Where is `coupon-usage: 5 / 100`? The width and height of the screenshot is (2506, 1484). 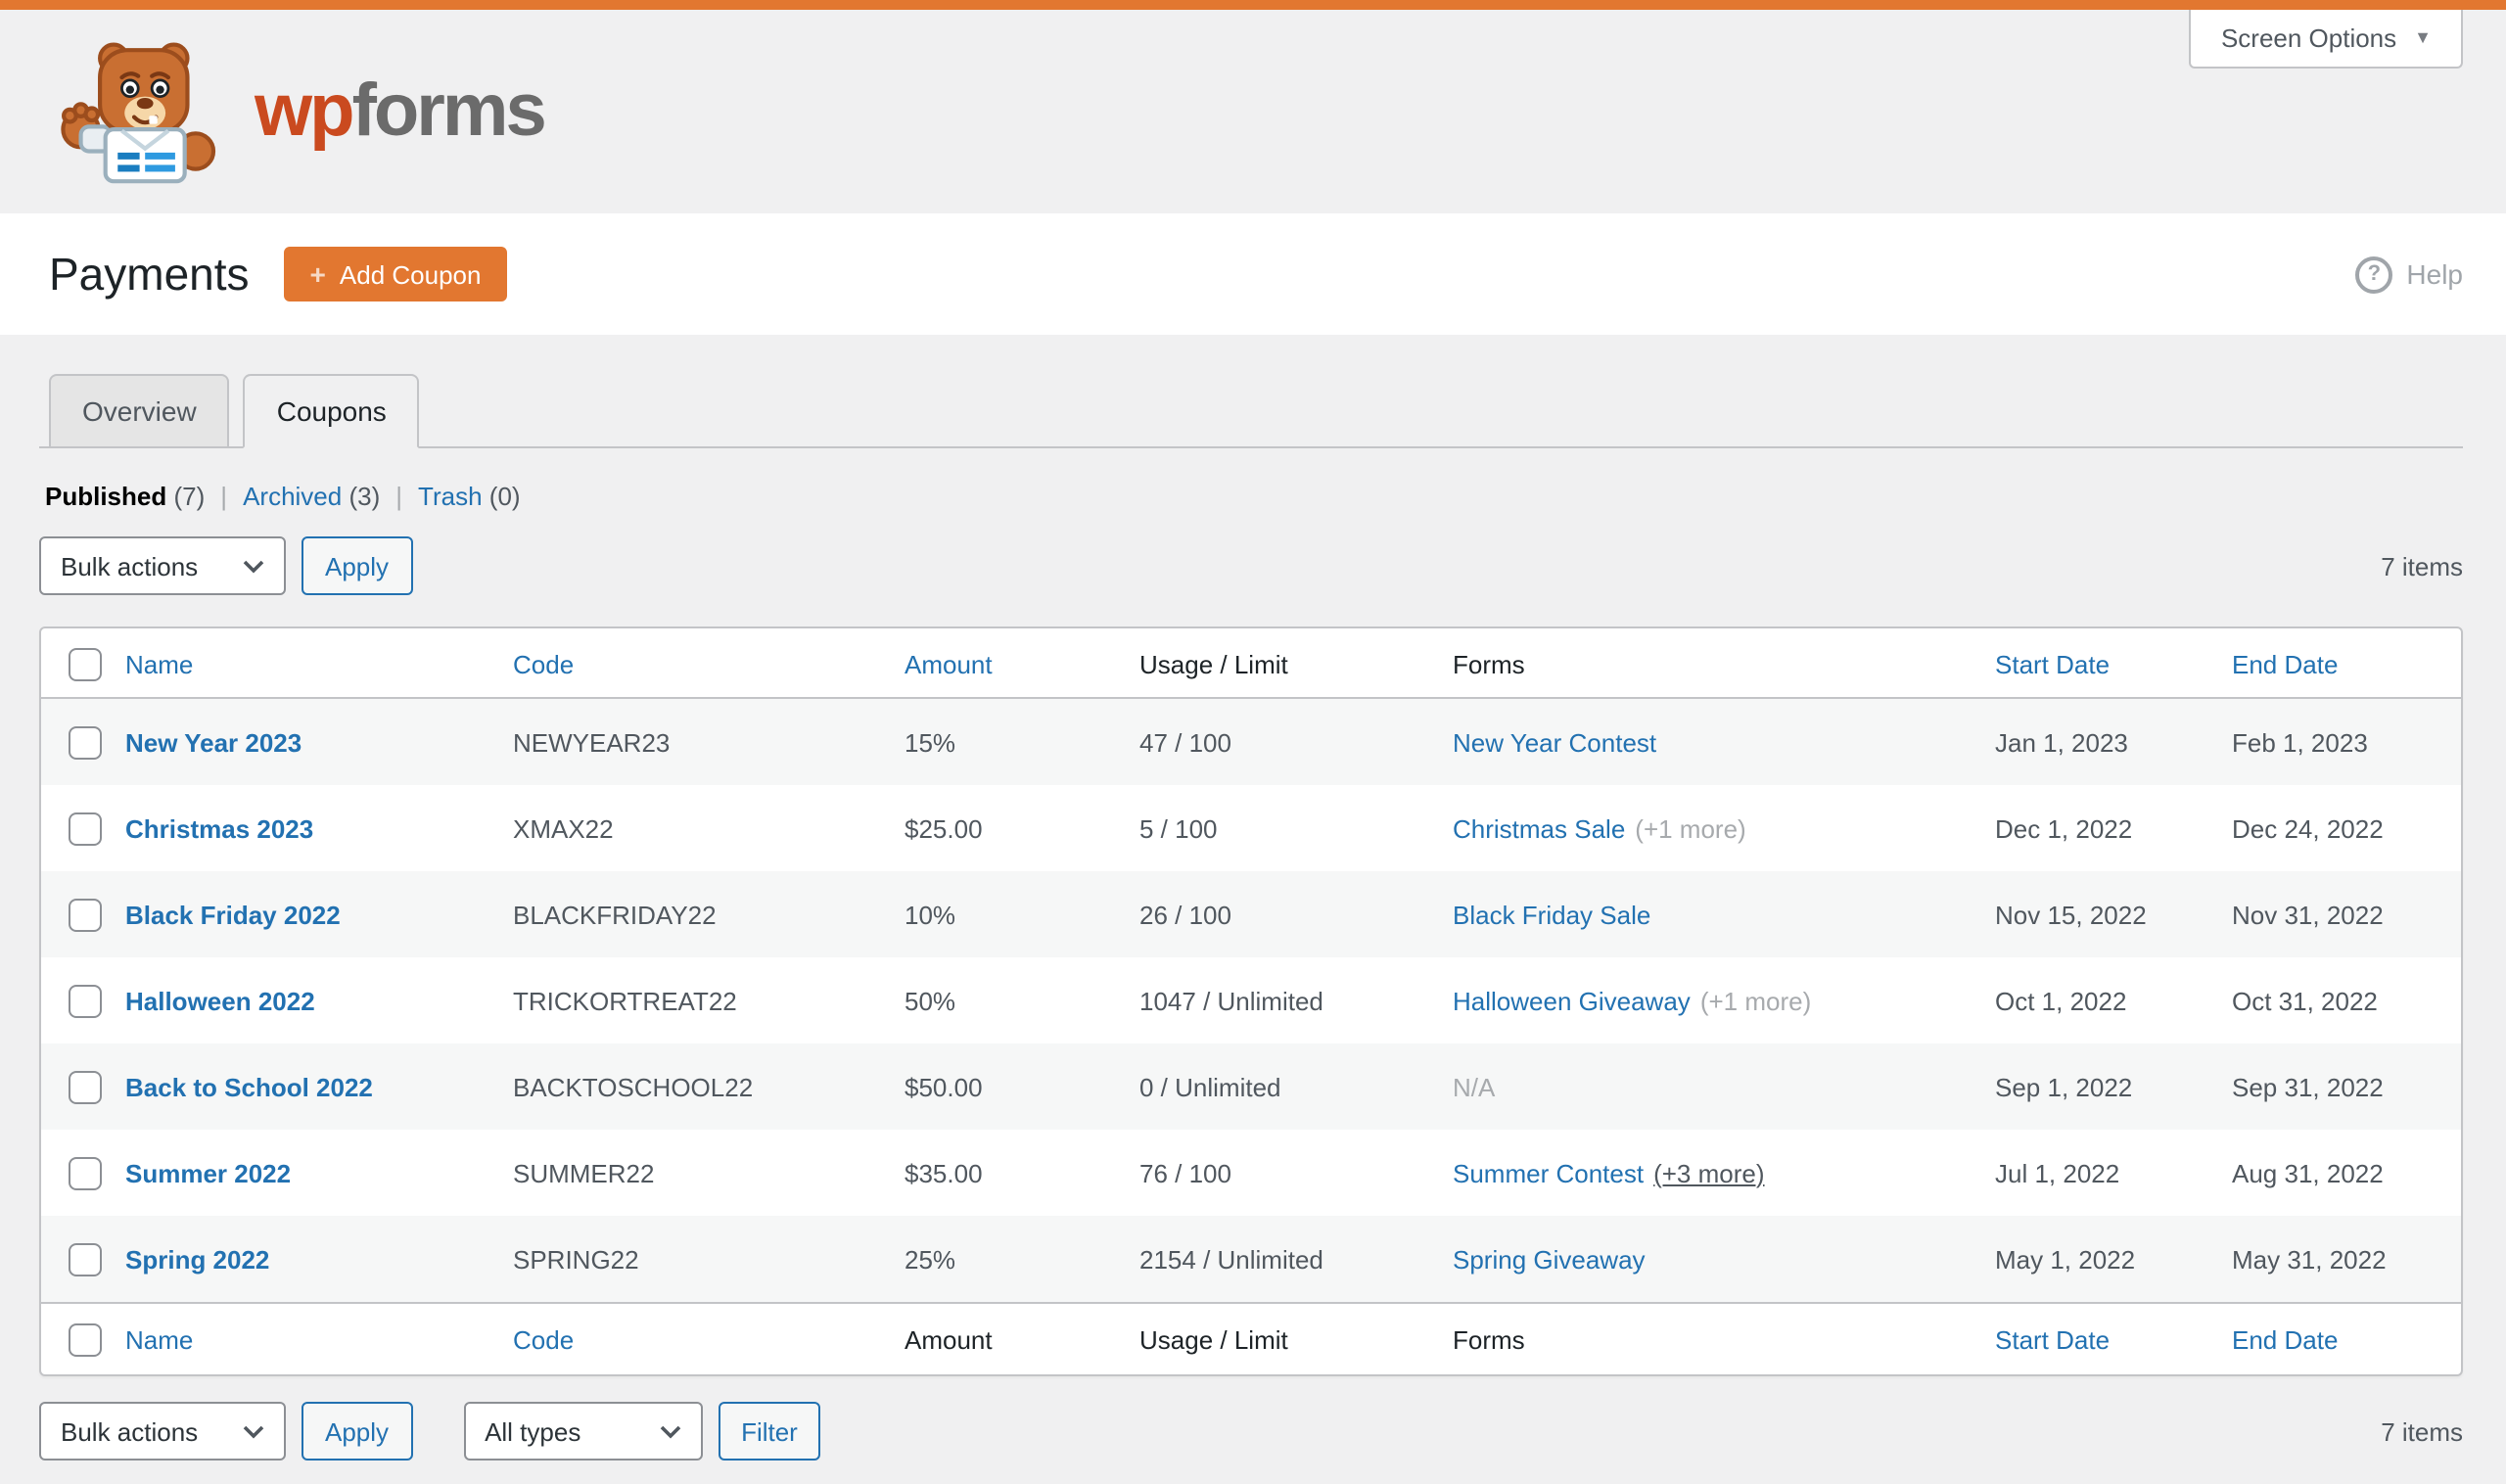 coupon-usage: 5 / 100 is located at coordinates (1178, 828).